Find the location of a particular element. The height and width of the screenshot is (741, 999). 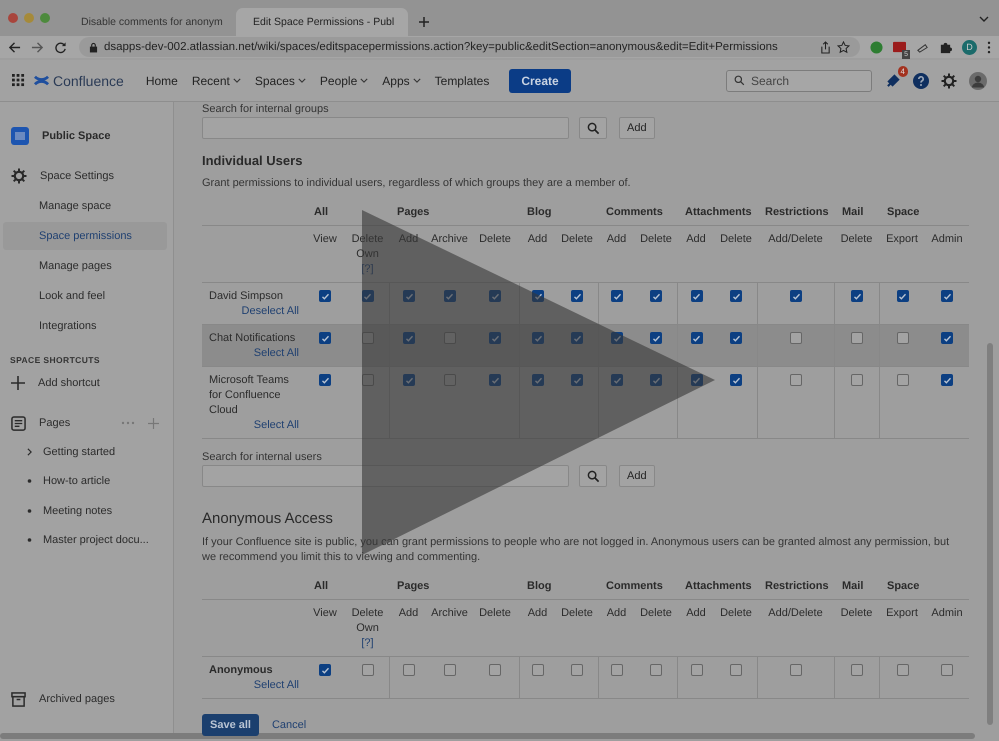

nav-menu-item: Apps is located at coordinates (401, 81).